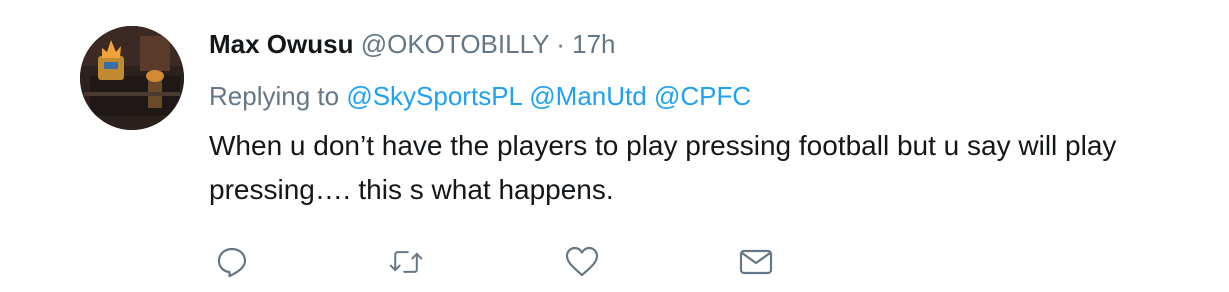 The image size is (1229, 292). I want to click on tweet-timestamp: 17h, so click(593, 44).